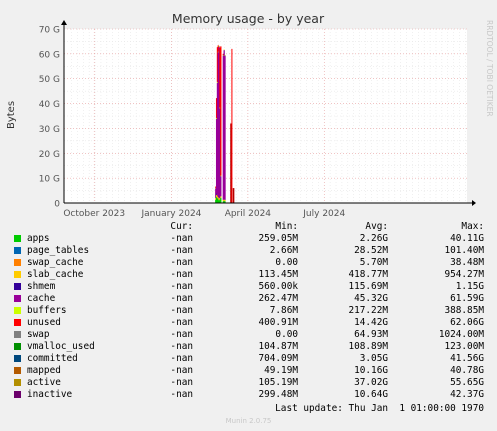 The width and height of the screenshot is (497, 431). What do you see at coordinates (44, 322) in the screenshot?
I see `legend-name: unused` at bounding box center [44, 322].